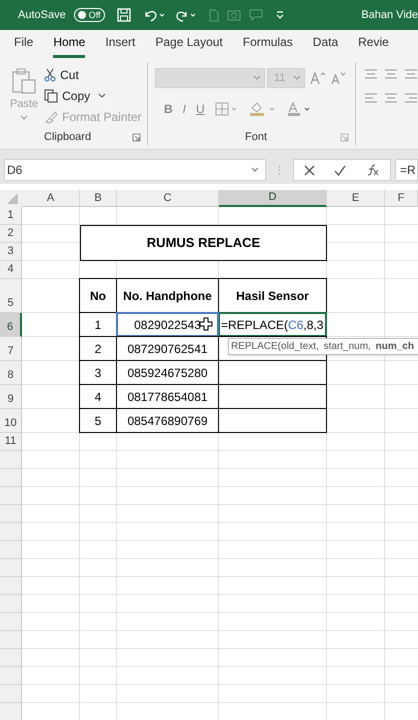 This screenshot has width=418, height=720. Describe the element at coordinates (189, 45) in the screenshot. I see `ribbon-tab: Page Layout` at that location.